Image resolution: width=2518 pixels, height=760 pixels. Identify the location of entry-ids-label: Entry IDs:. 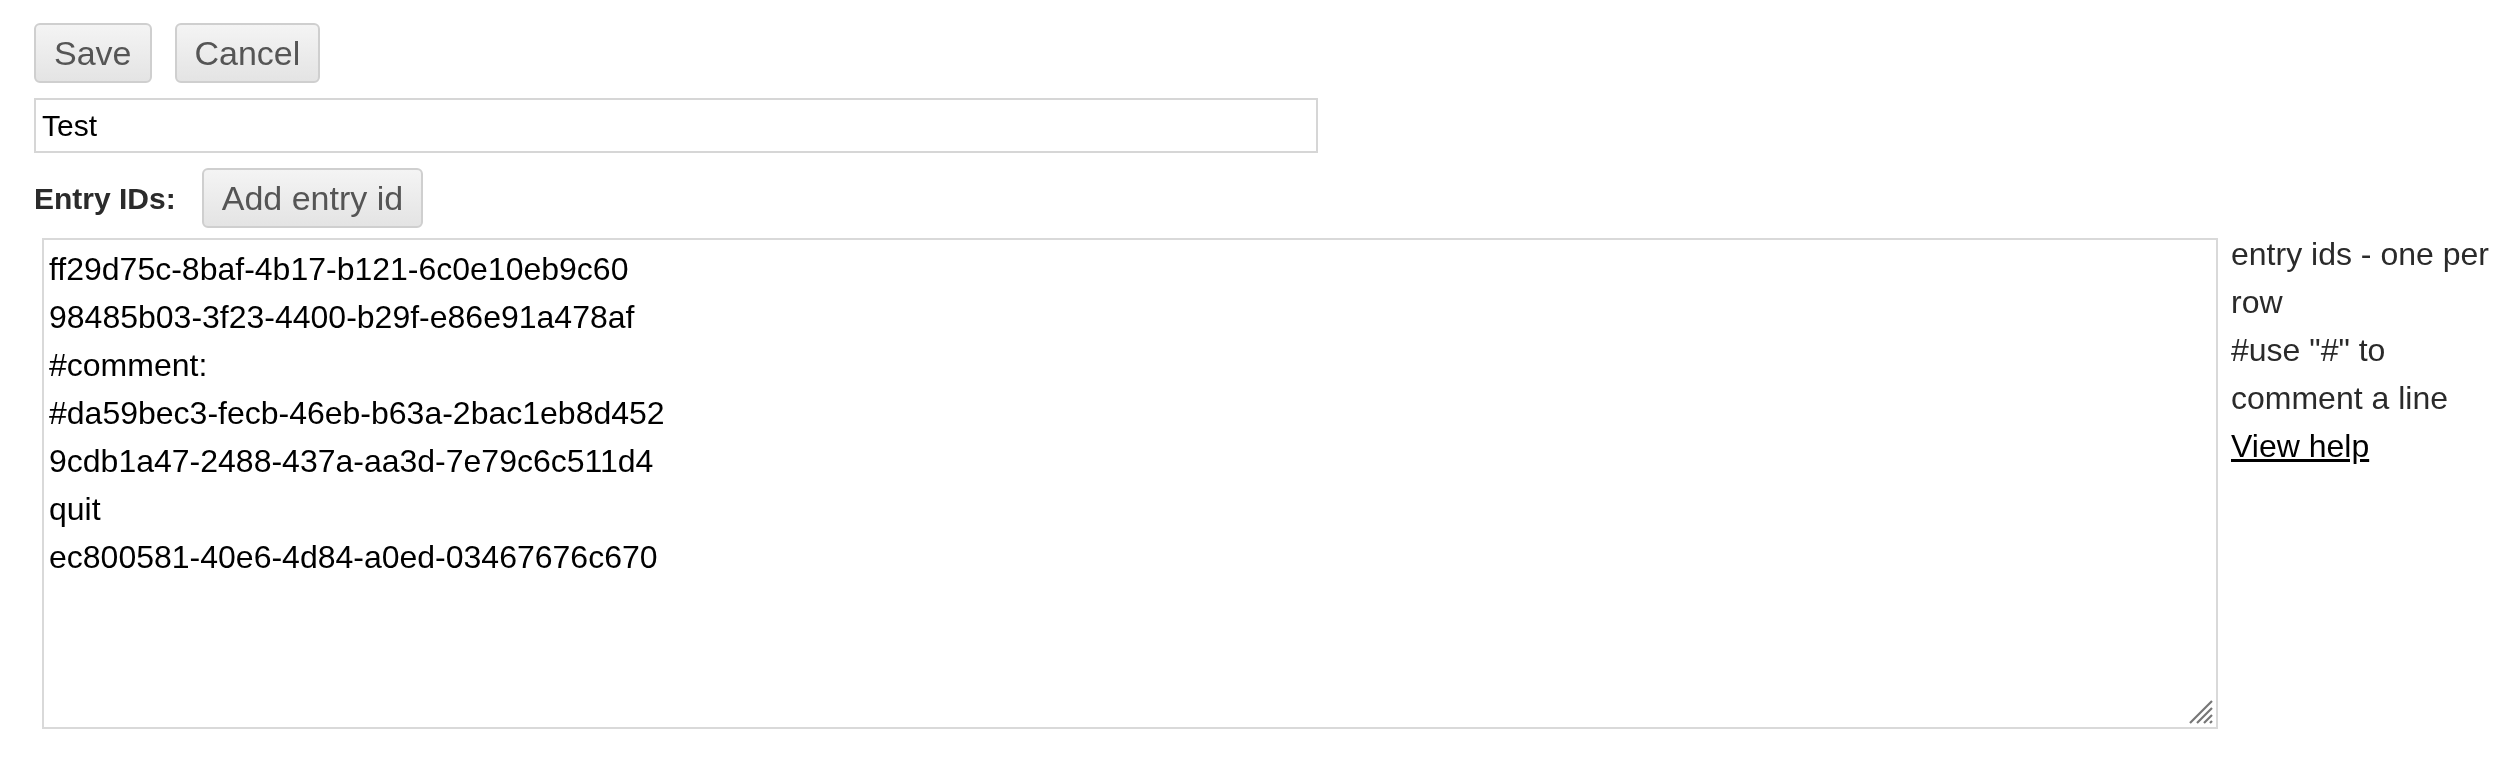
(105, 198).